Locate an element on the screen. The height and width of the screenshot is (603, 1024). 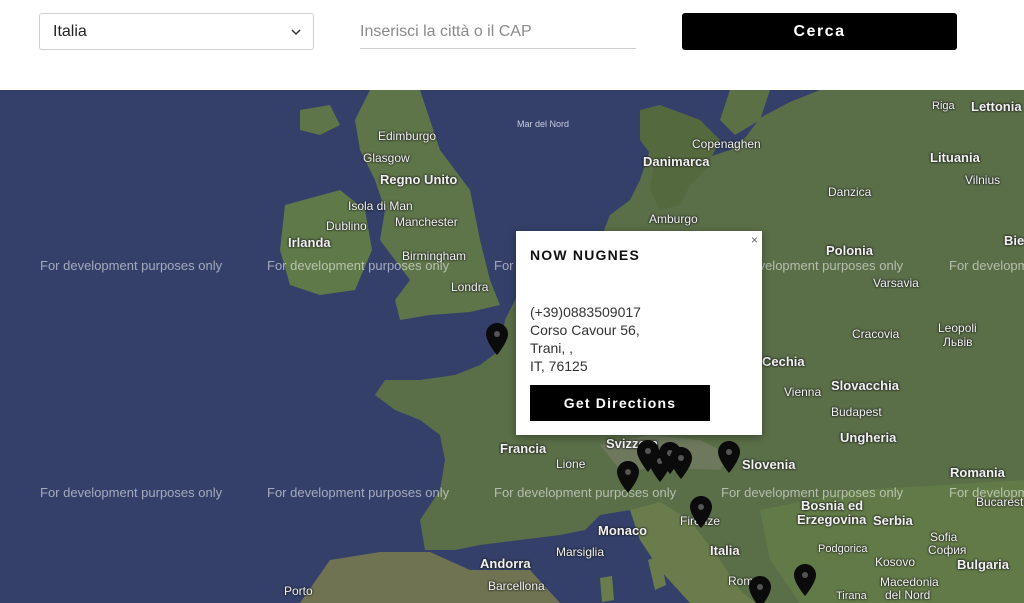
map-label-podgorica: Podgorica is located at coordinates (843, 549).